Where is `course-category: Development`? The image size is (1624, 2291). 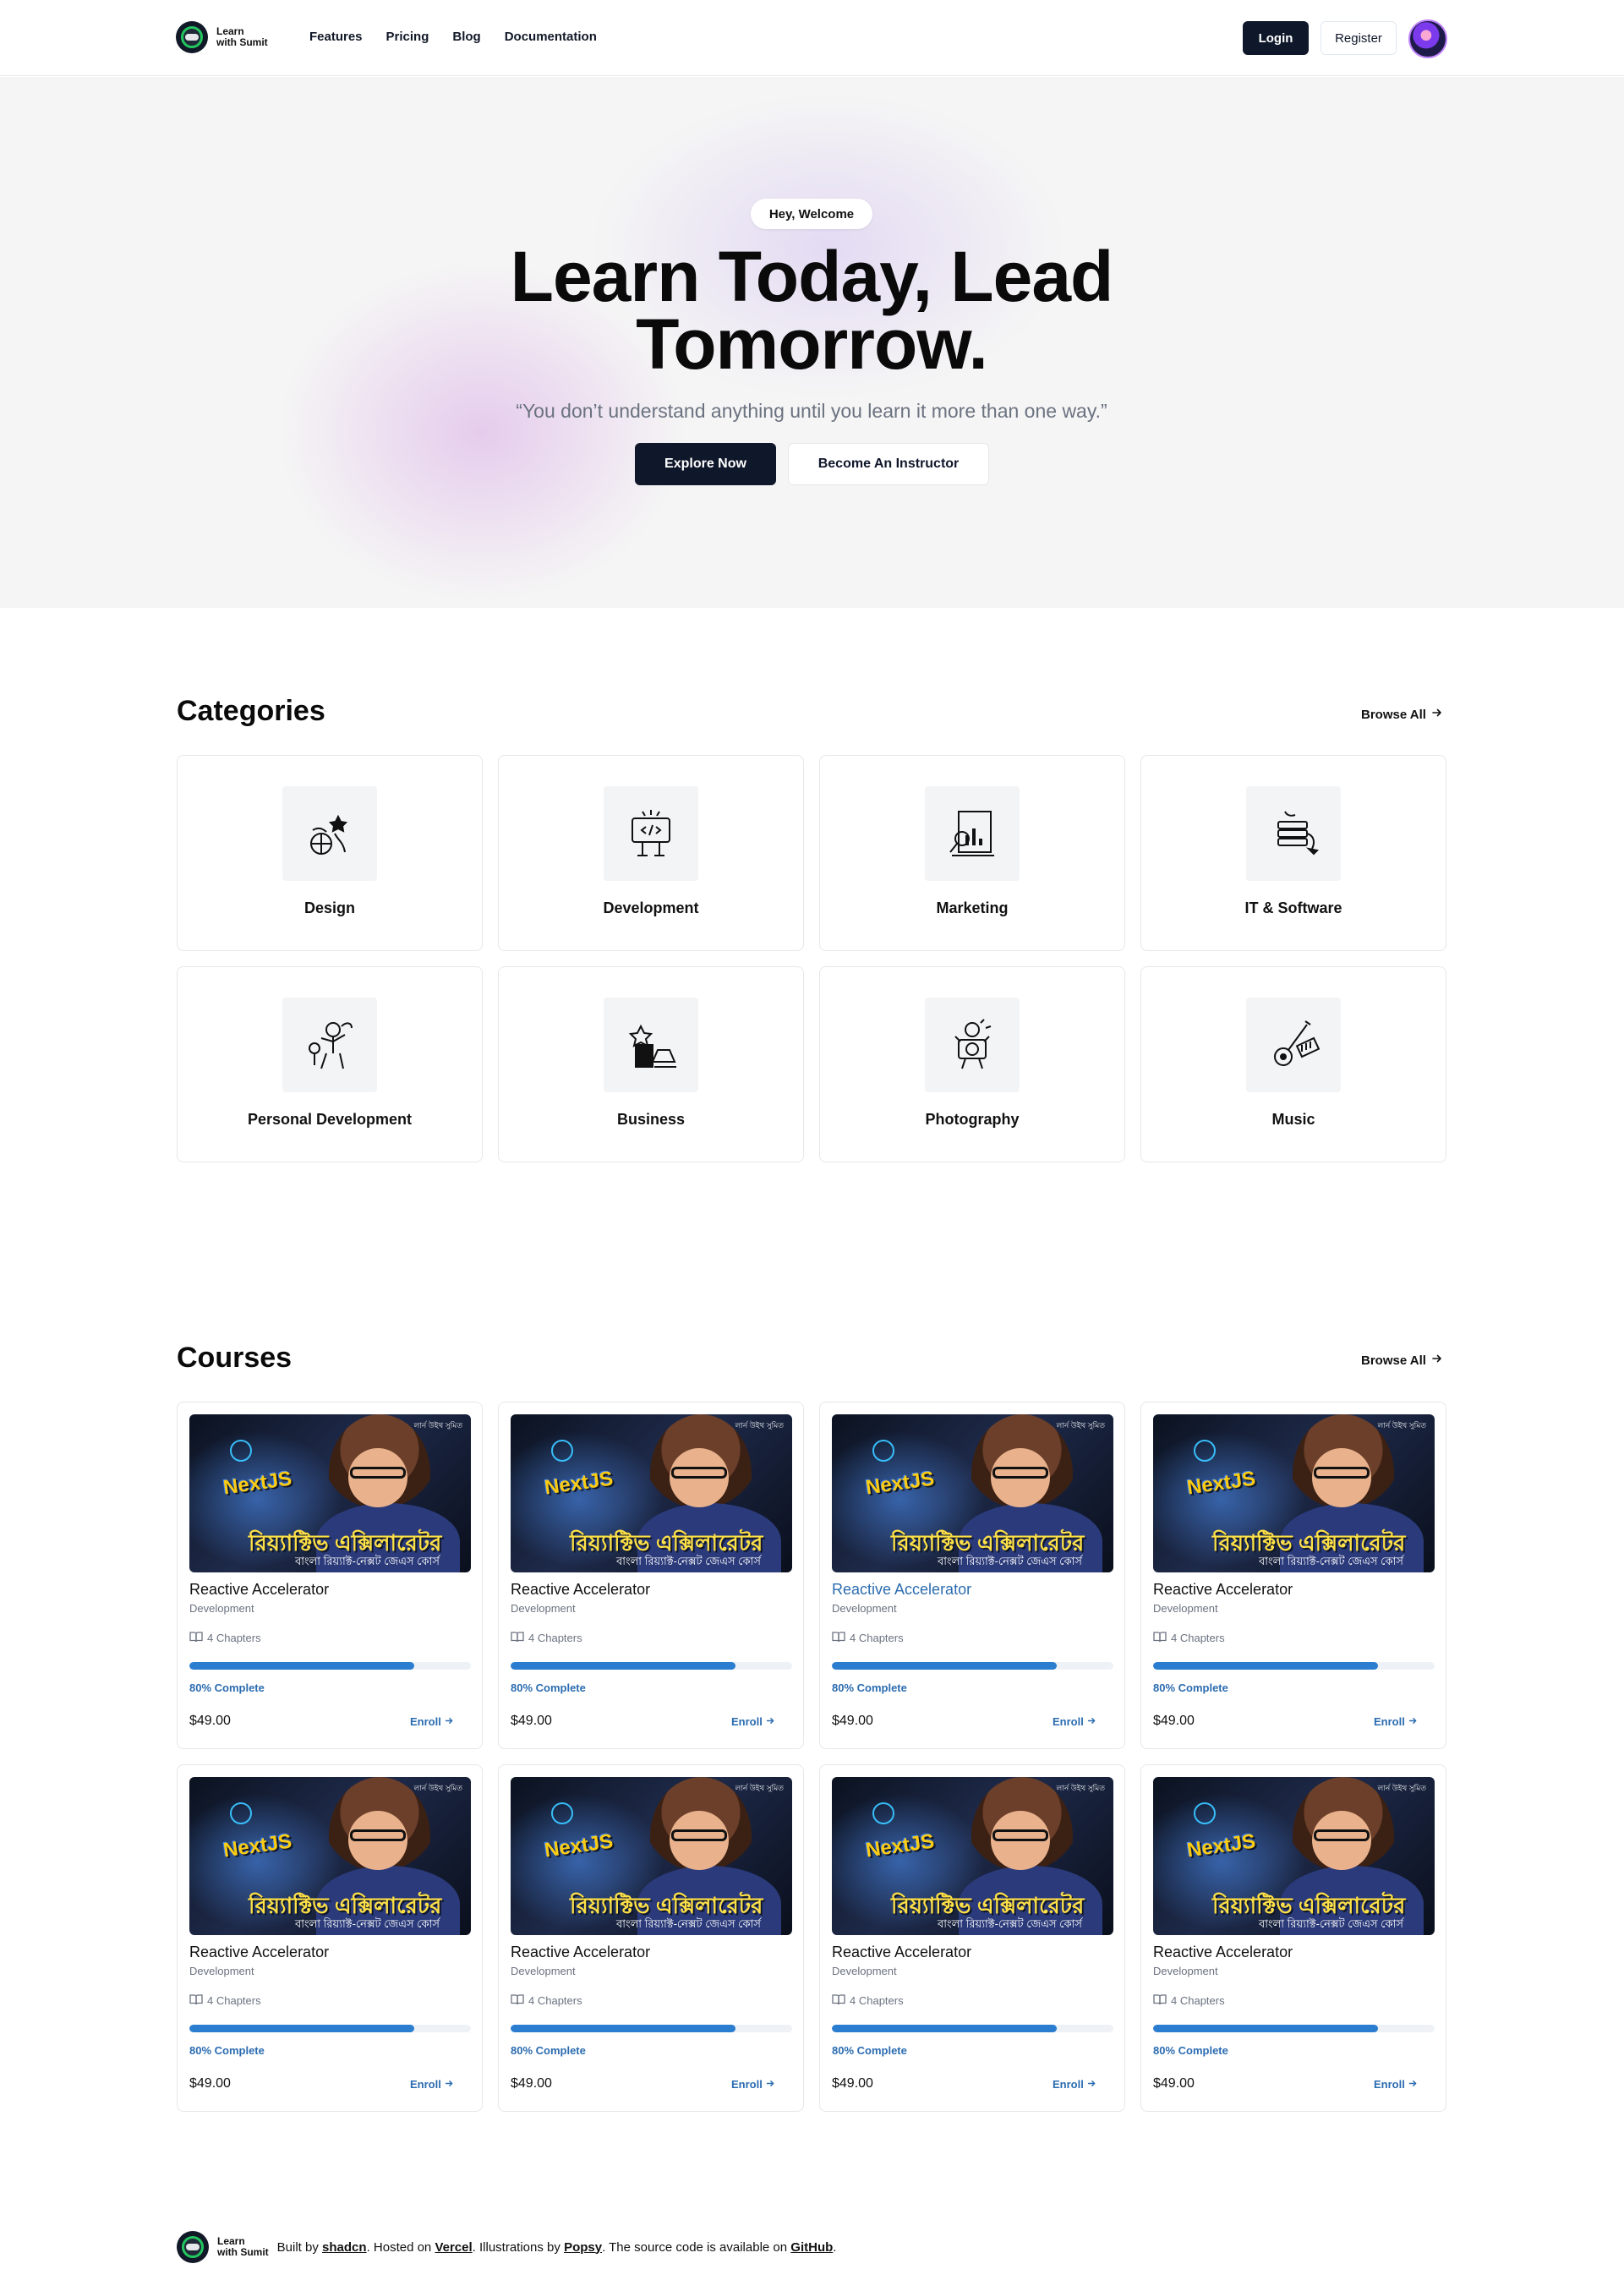 course-category: Development is located at coordinates (864, 1609).